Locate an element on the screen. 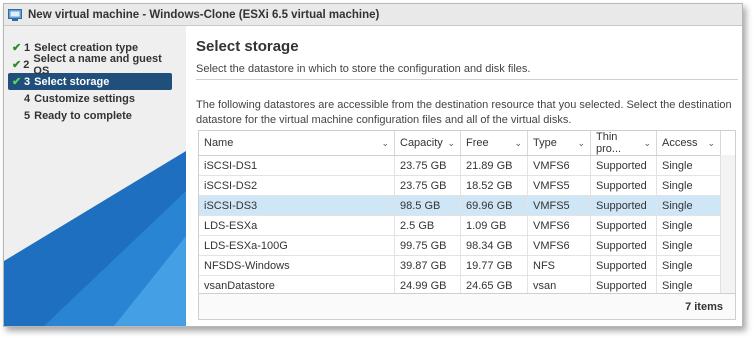 The image size is (756, 338). step-number: 4 is located at coordinates (27, 98).